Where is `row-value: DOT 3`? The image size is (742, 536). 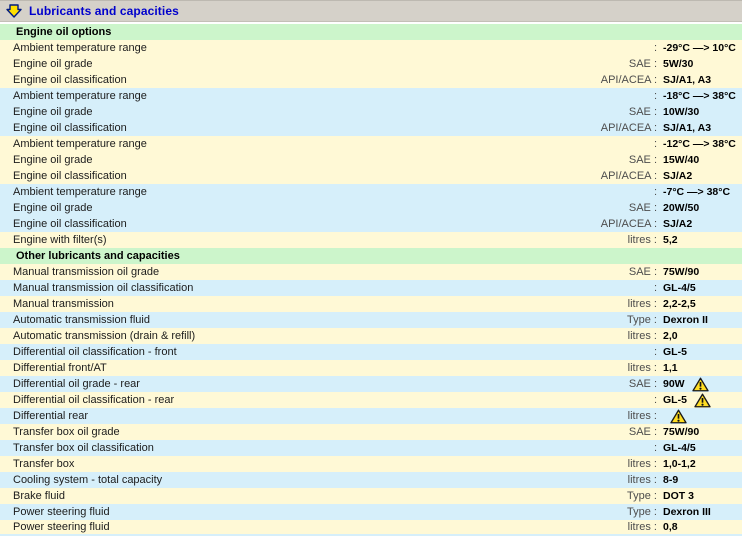 row-value: DOT 3 is located at coordinates (678, 496).